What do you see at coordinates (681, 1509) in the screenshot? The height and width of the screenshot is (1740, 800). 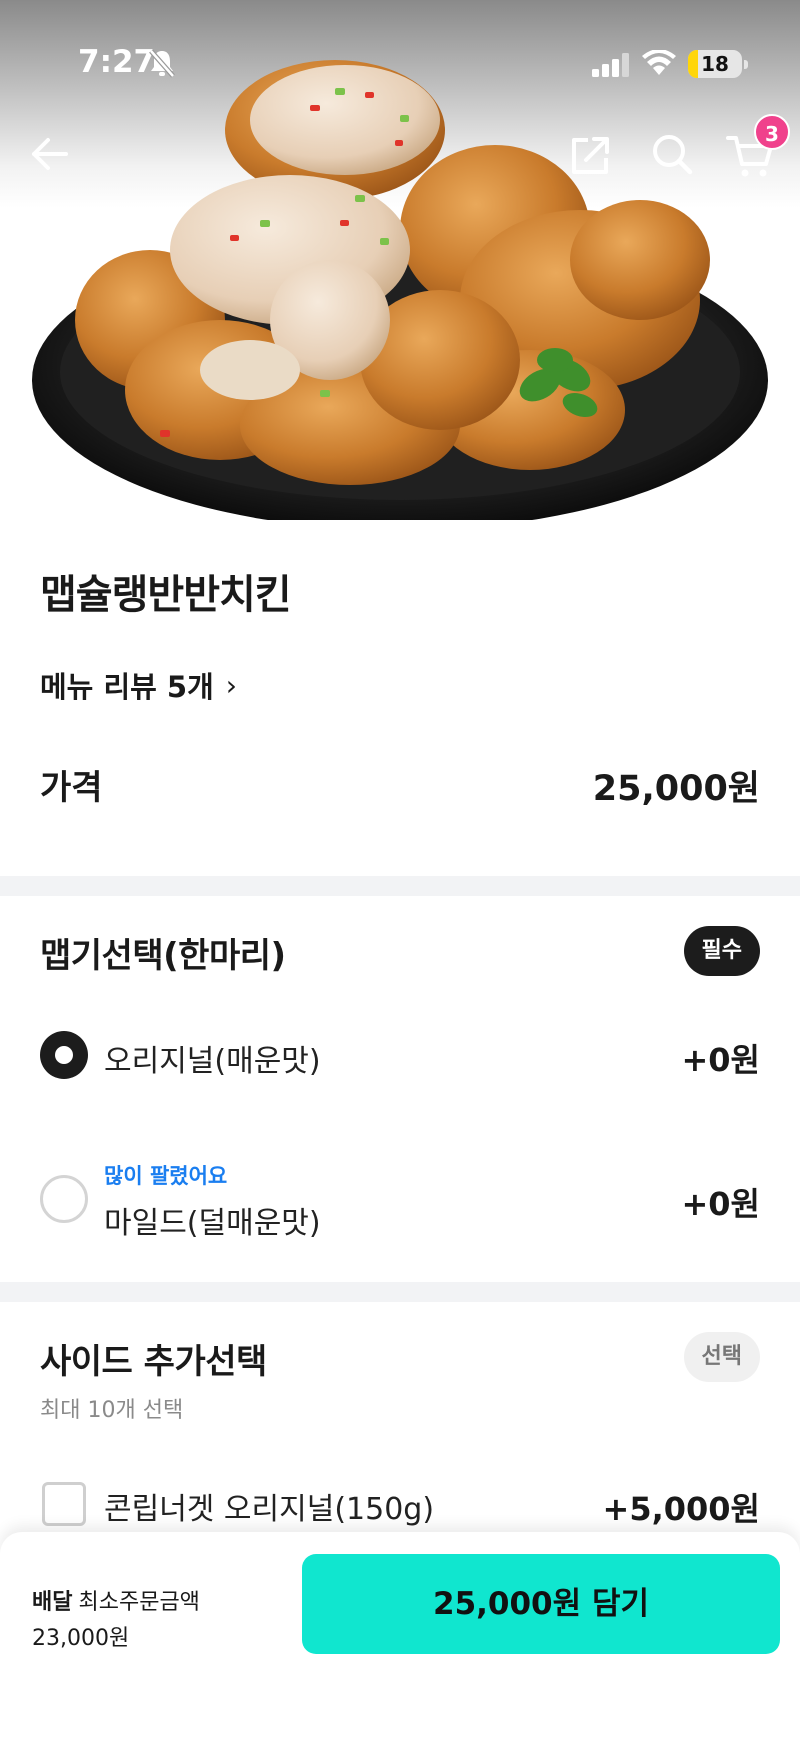 I see `option-price: +5,000원` at bounding box center [681, 1509].